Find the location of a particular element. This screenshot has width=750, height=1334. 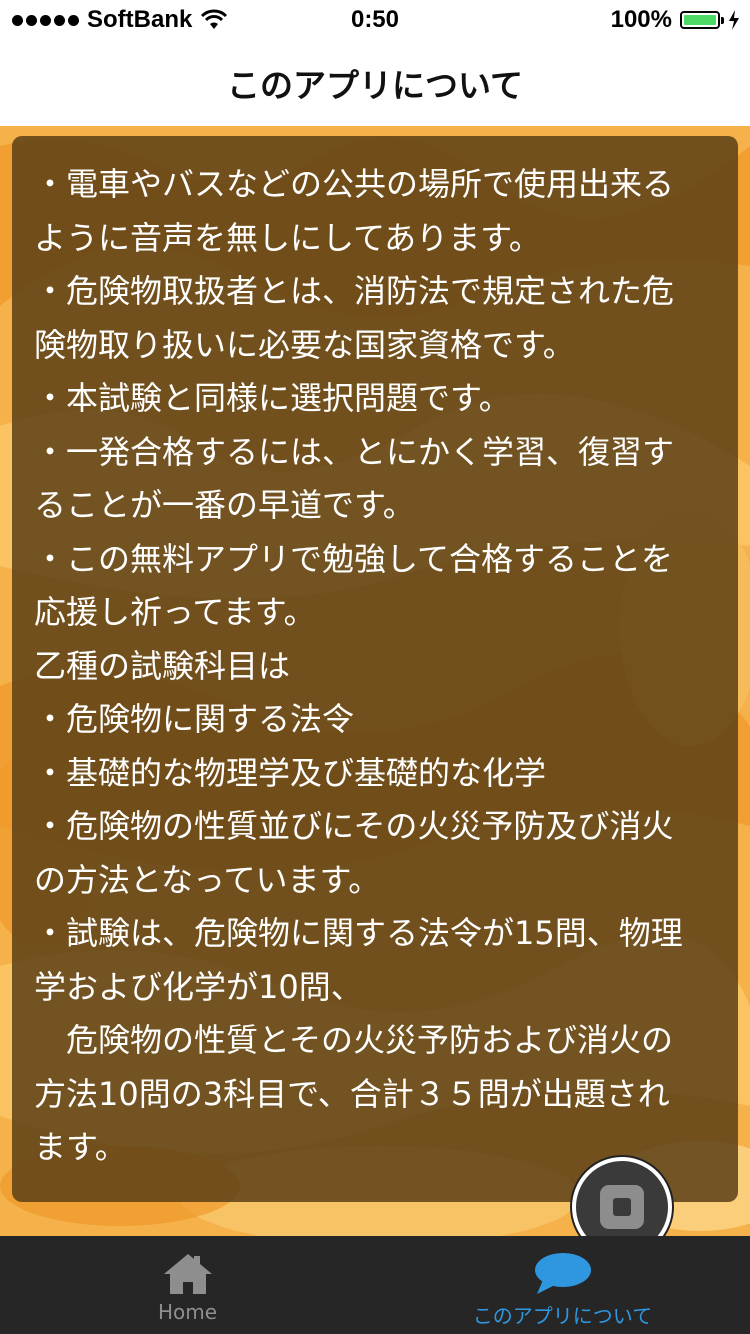

text-line: ・この無料アプリで勉強して合格することを is located at coordinates (354, 558).